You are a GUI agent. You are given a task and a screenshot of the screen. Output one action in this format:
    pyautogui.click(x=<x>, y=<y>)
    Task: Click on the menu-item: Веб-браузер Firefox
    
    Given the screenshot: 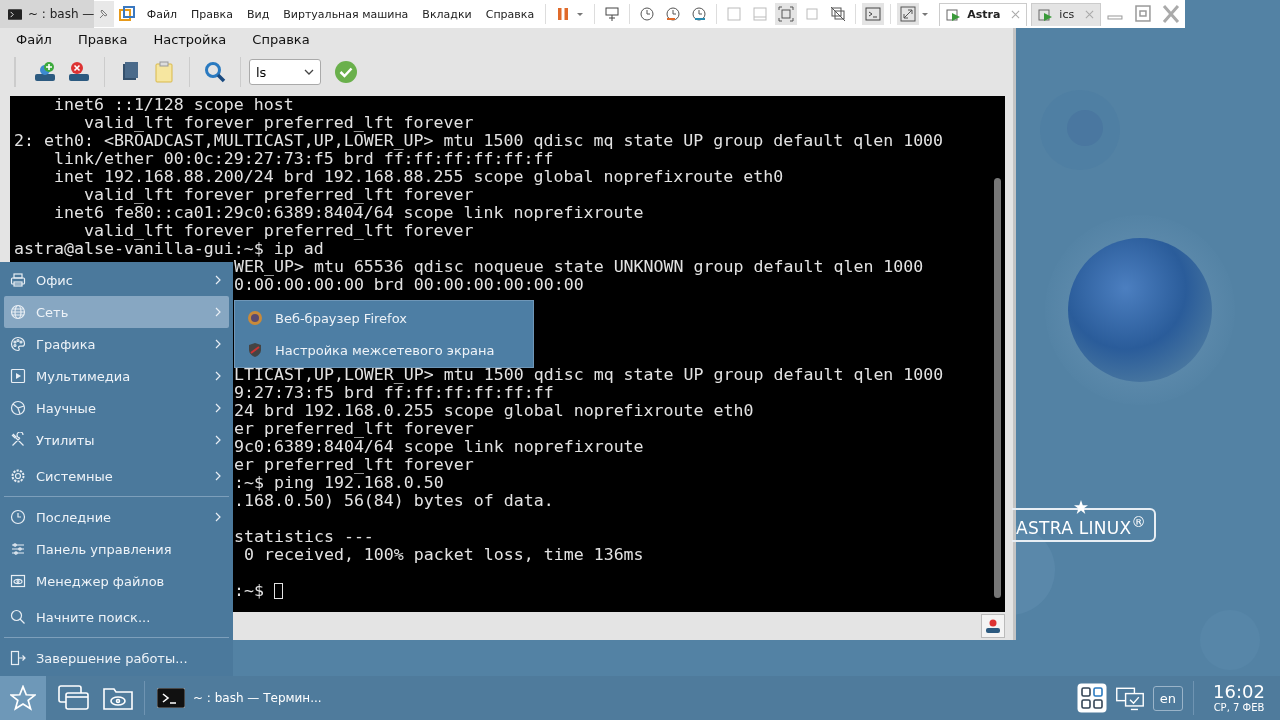 What is the action you would take?
    pyautogui.click(x=384, y=318)
    